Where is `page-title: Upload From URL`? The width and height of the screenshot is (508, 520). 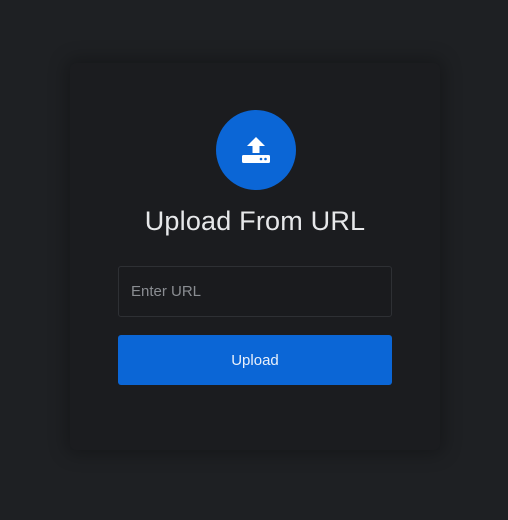 page-title: Upload From URL is located at coordinates (255, 221).